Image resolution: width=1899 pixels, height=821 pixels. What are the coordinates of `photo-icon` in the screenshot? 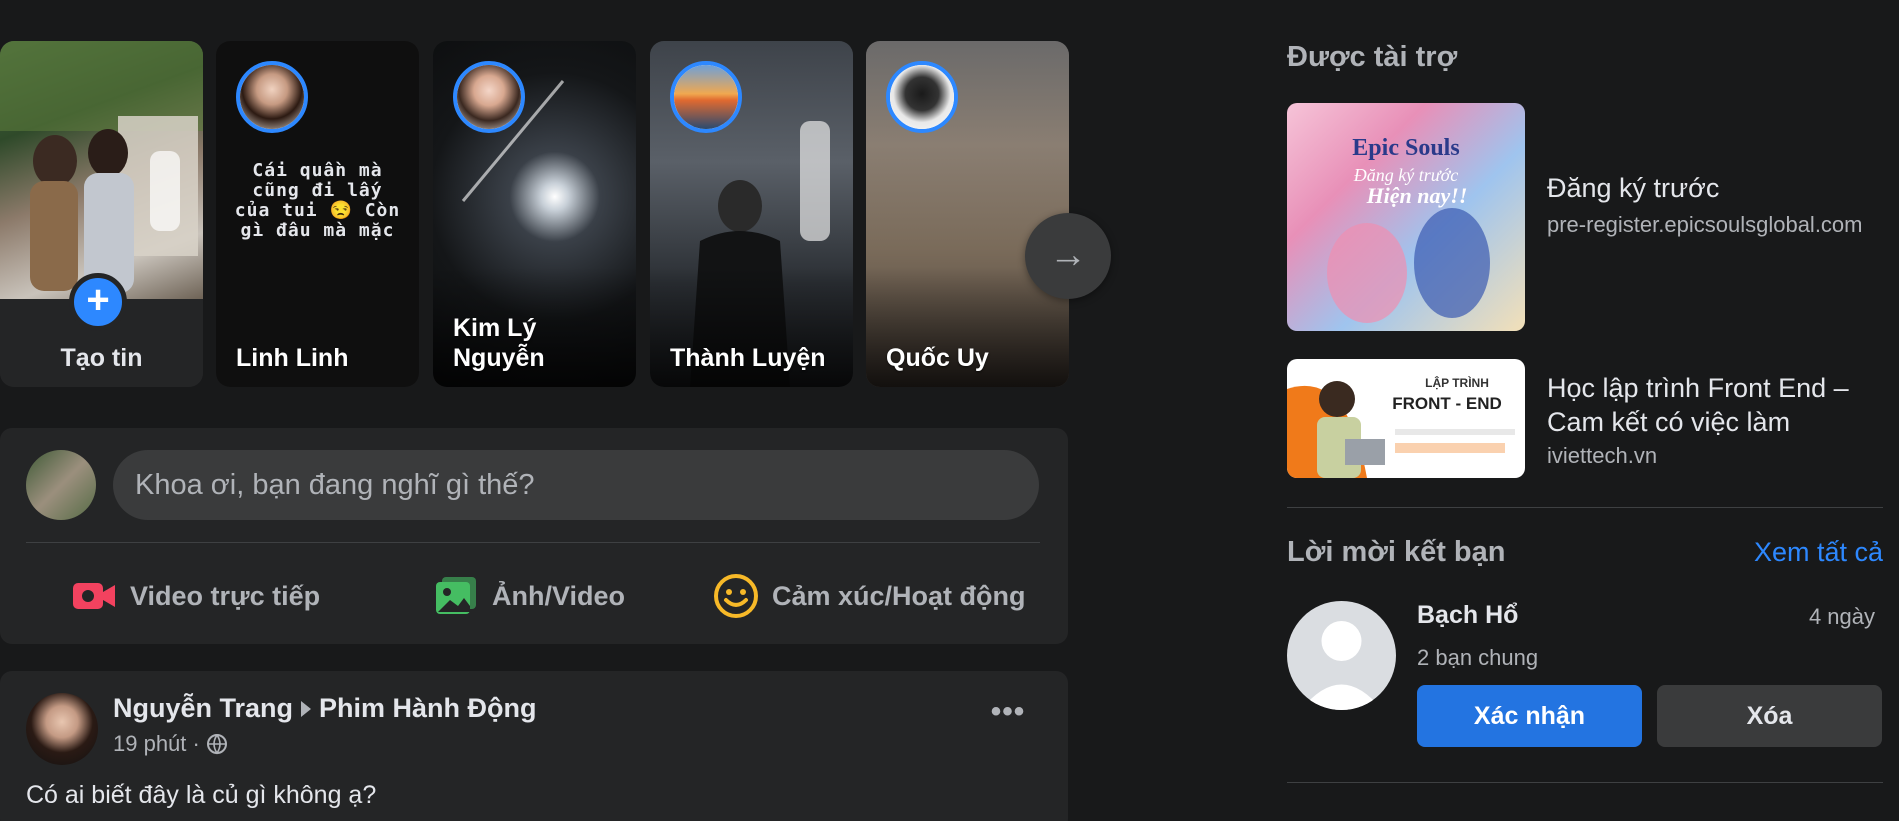 It's located at (456, 595).